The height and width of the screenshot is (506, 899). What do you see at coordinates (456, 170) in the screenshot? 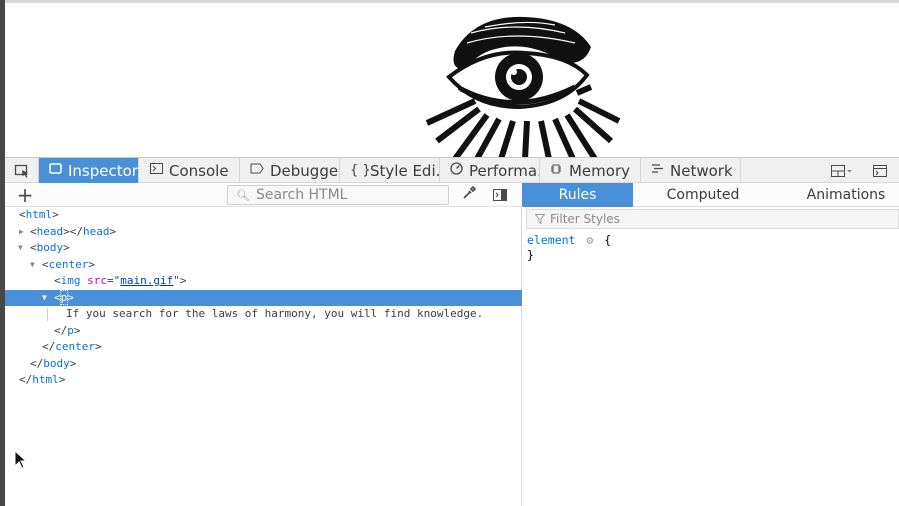
I see `performance-gauge-icon` at bounding box center [456, 170].